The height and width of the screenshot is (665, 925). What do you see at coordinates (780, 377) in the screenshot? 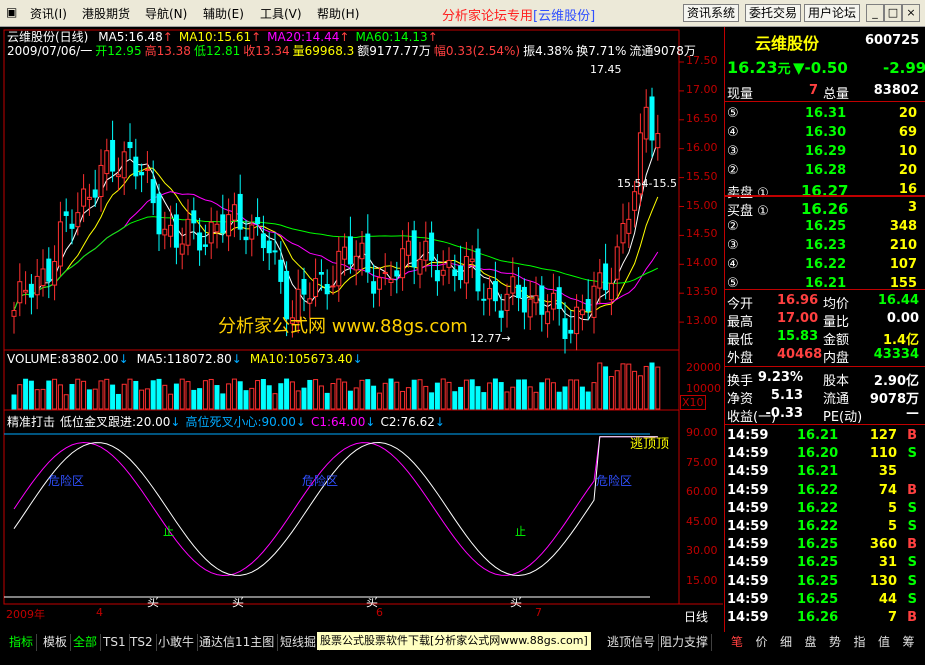
I see `stat-value: 9.23%` at bounding box center [780, 377].